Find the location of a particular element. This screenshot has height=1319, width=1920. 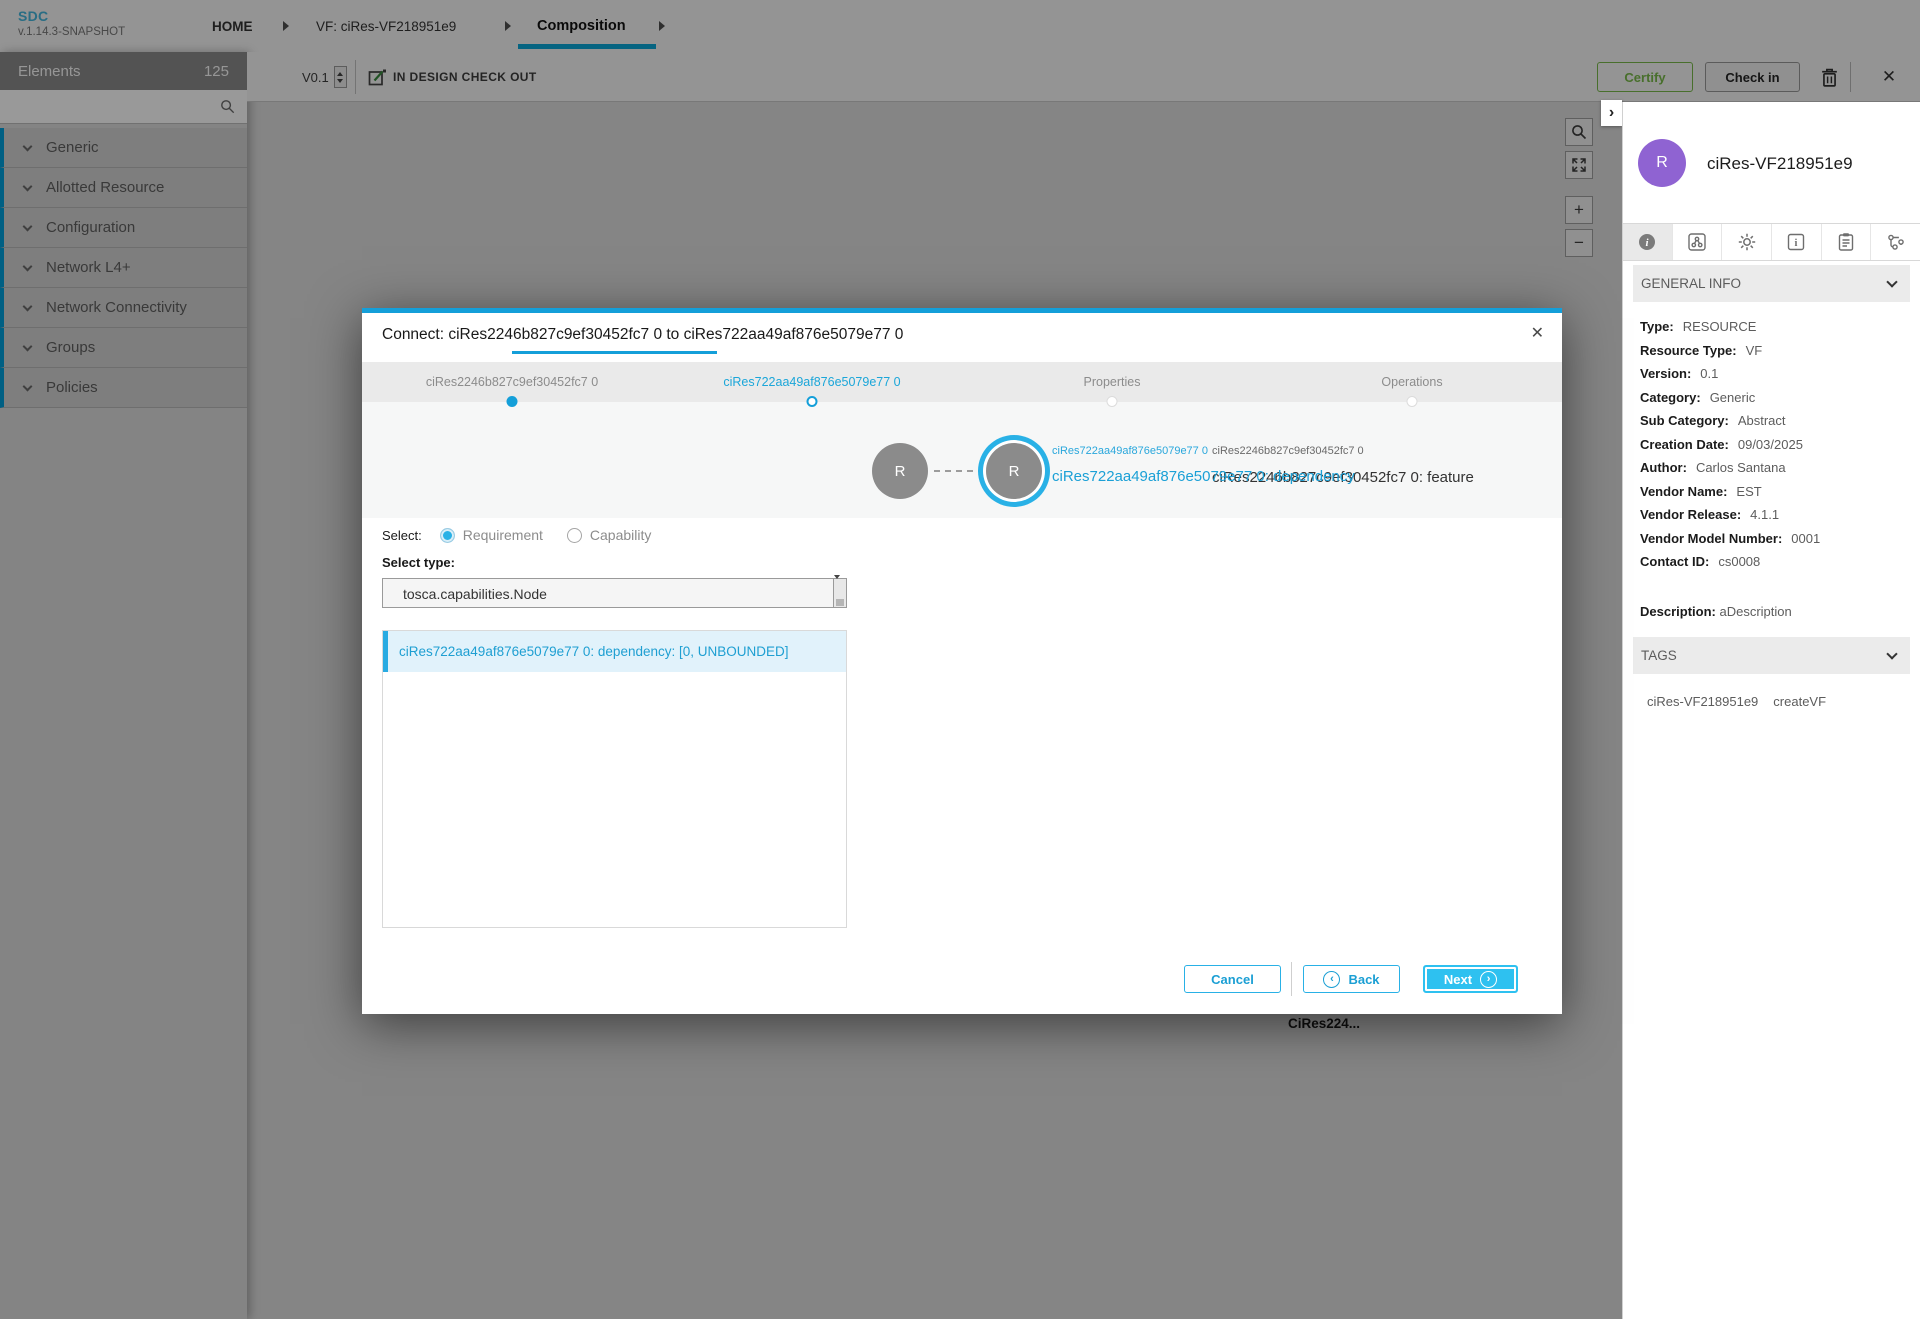

target-node-name: ciRes722aa49af876e5079e77 0 is located at coordinates (1130, 451).